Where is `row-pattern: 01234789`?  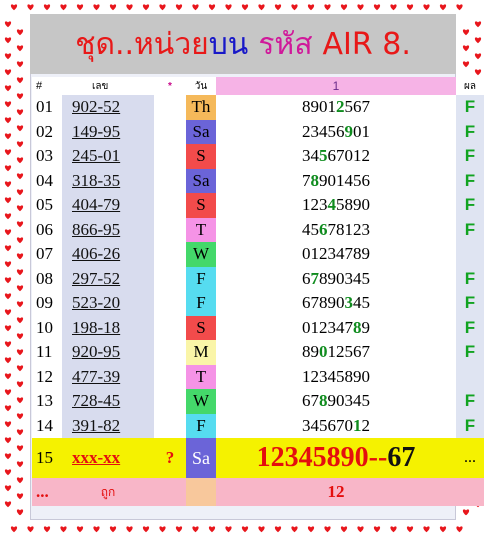 row-pattern: 01234789 is located at coordinates (336, 327).